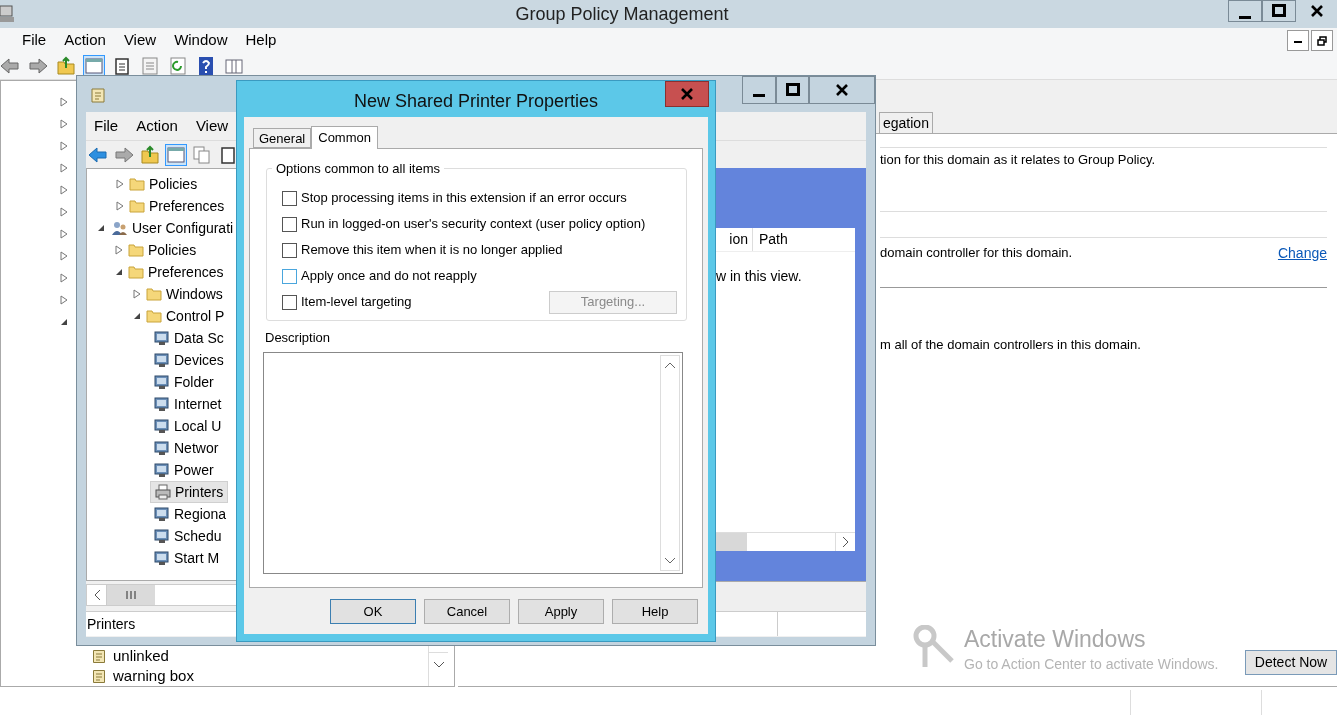 This screenshot has width=1337, height=715. I want to click on dialog-button: Apply, so click(561, 611).